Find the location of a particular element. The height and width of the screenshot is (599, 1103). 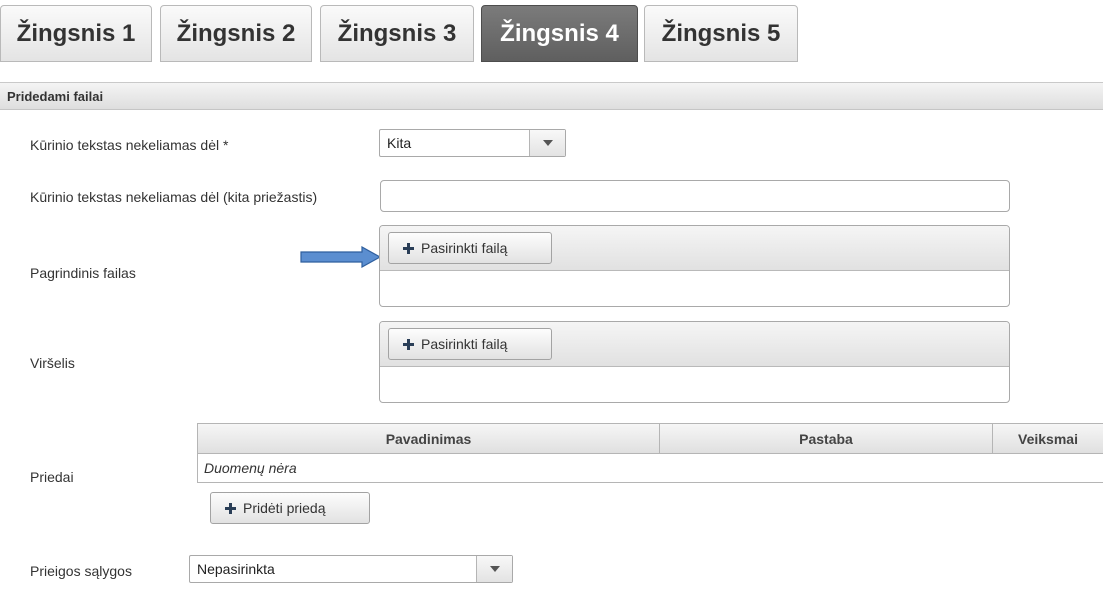

access-select: Nepasirinkta is located at coordinates (351, 569).